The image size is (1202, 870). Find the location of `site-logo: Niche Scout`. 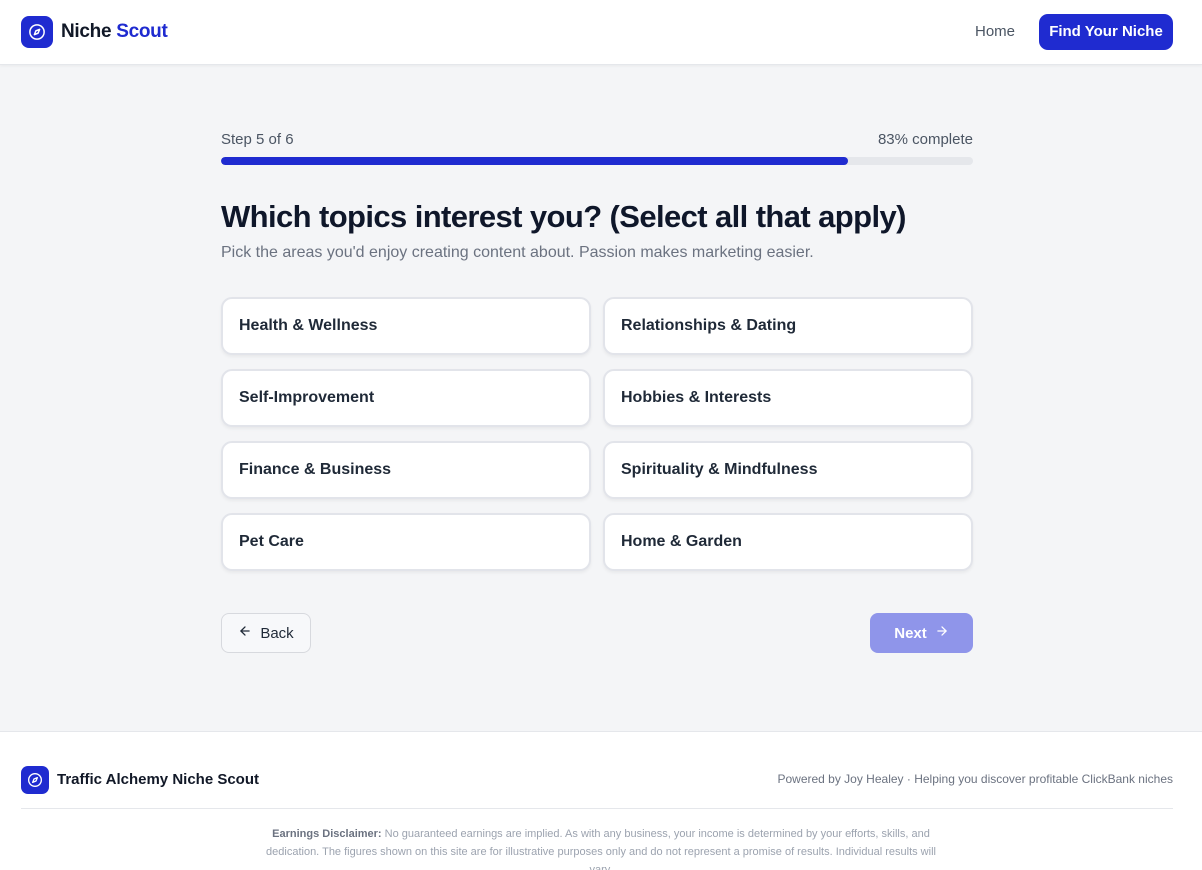

site-logo: Niche Scout is located at coordinates (114, 32).